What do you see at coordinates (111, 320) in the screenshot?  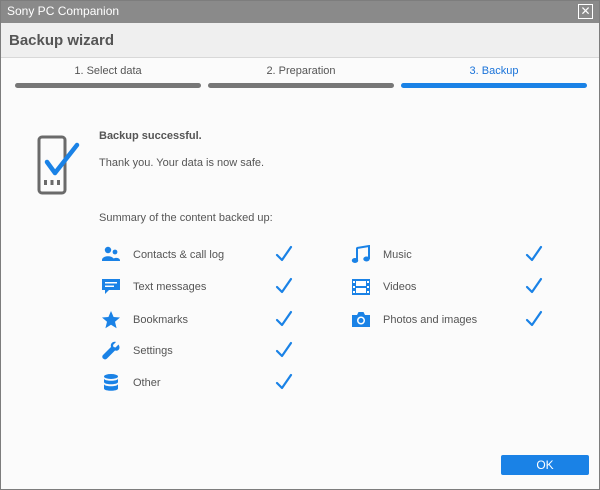 I see `star-icon` at bounding box center [111, 320].